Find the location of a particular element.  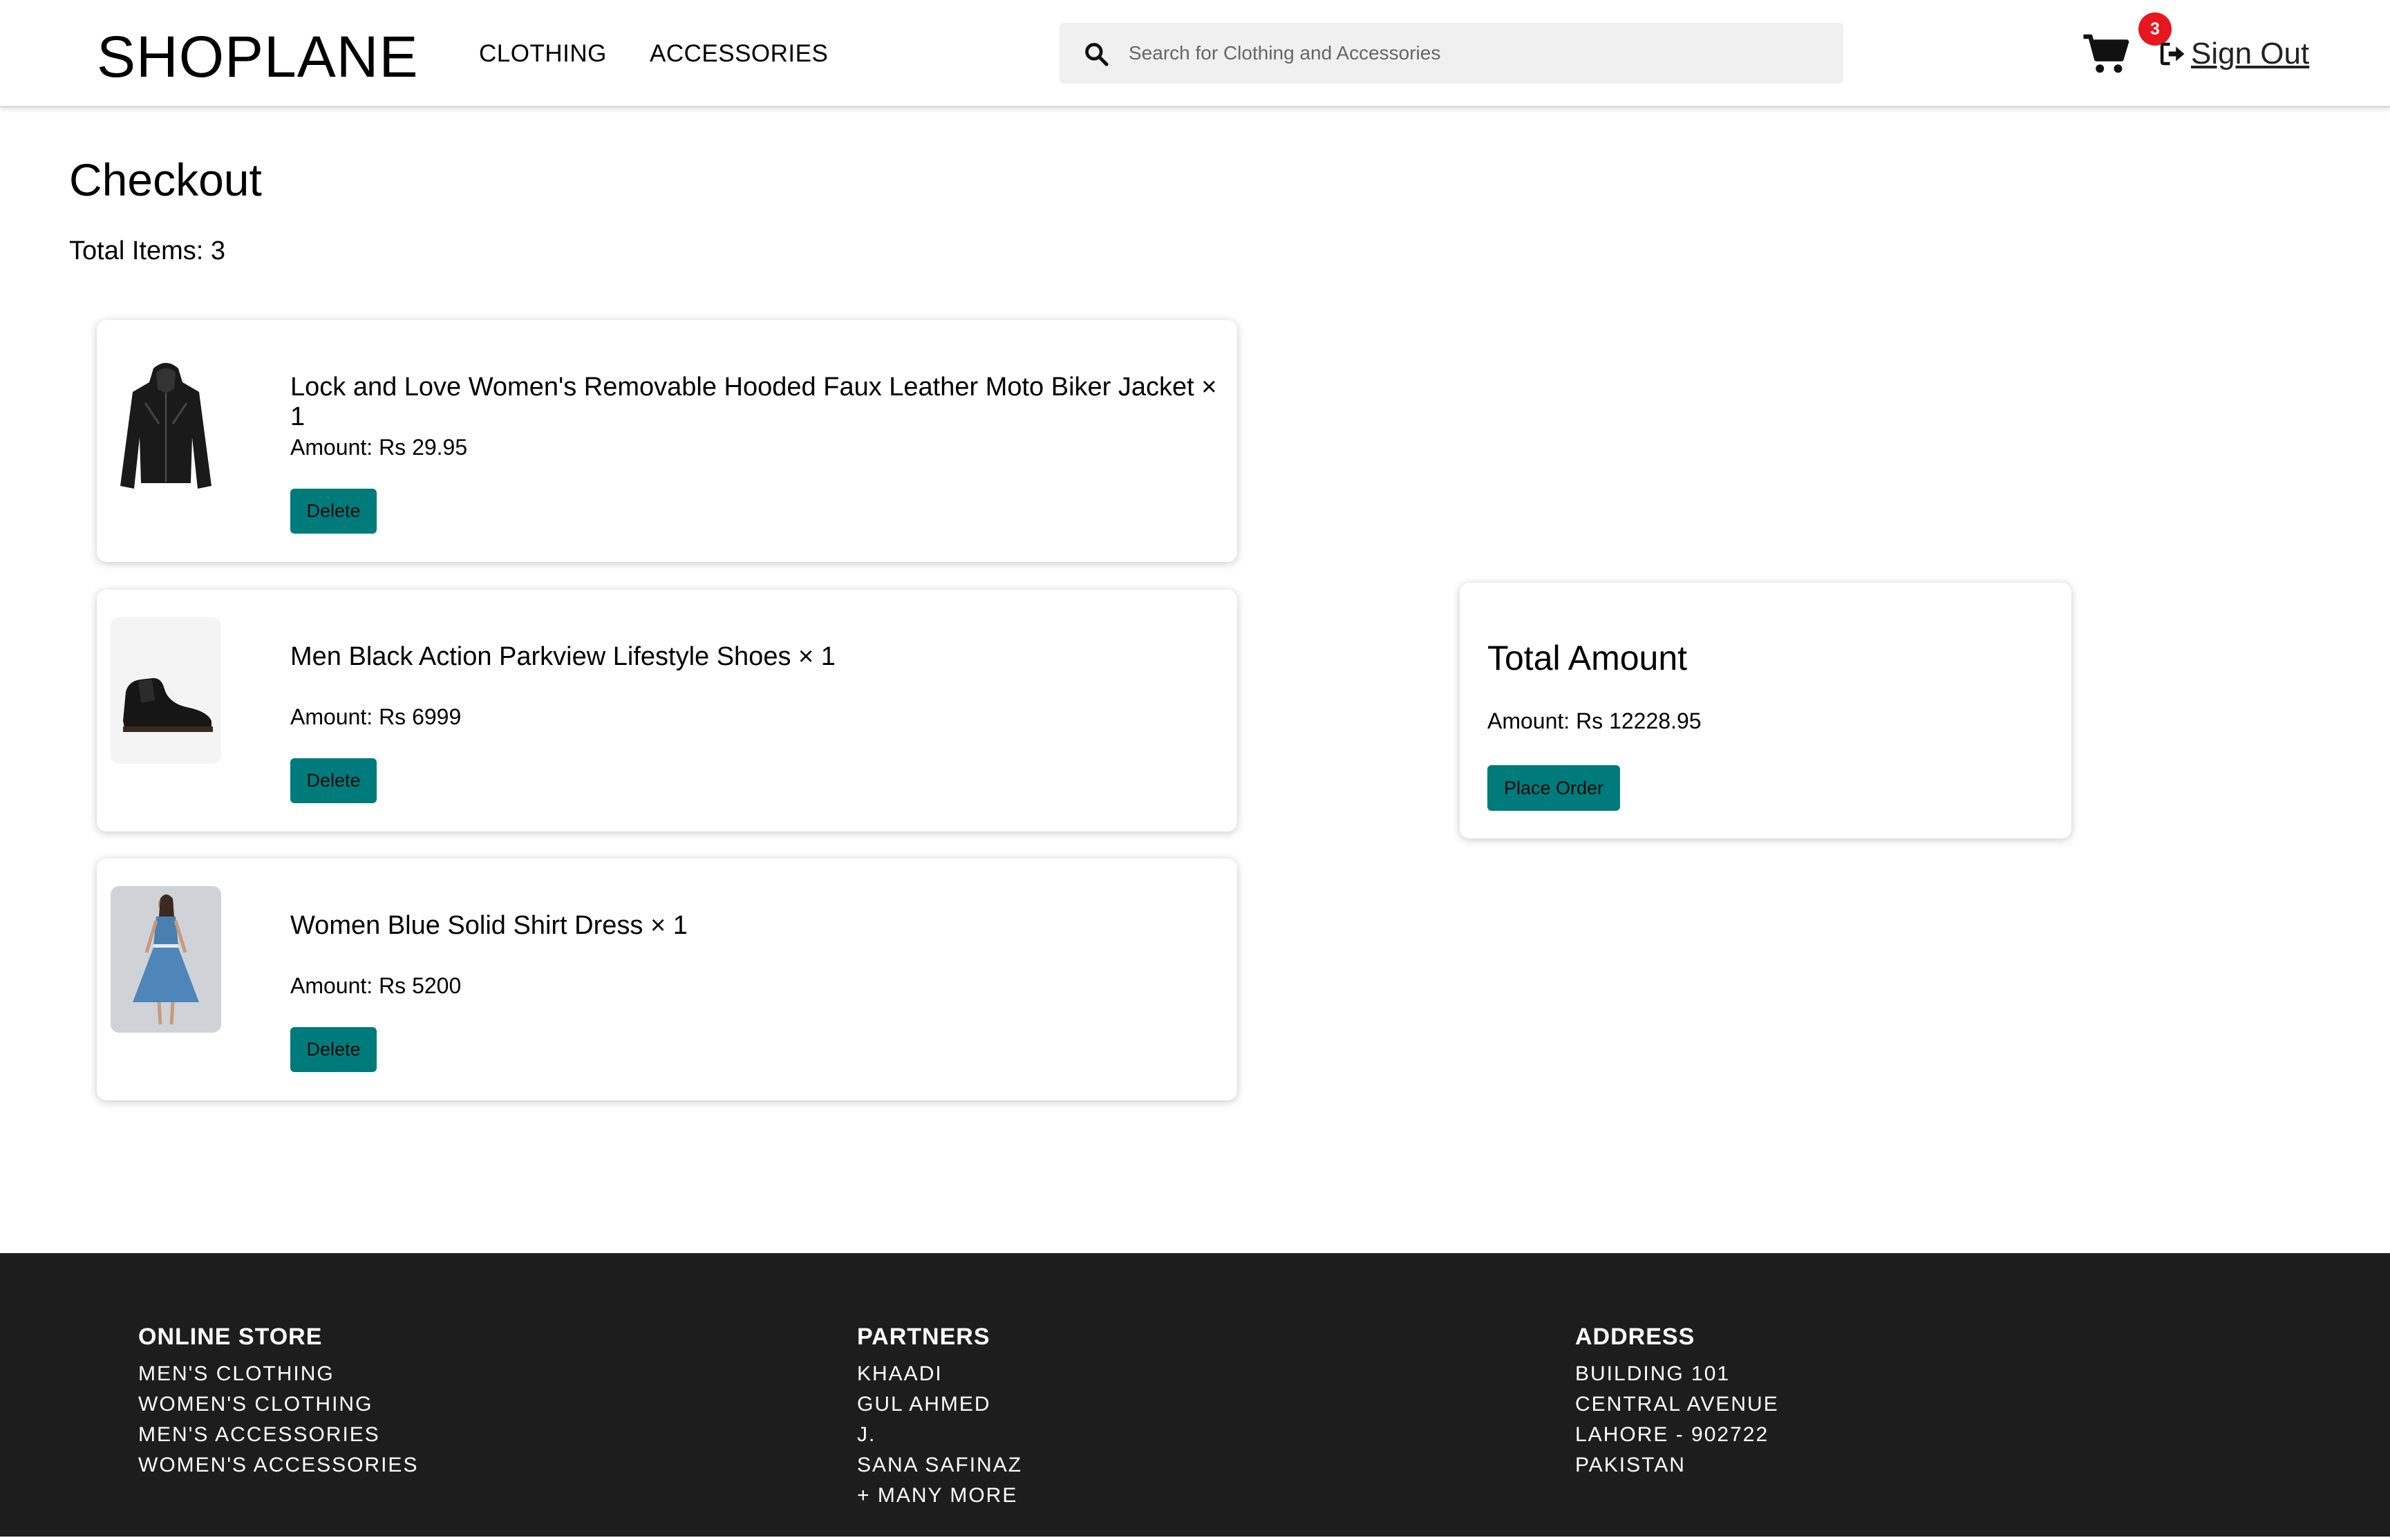

top-header: SHOPLANE CLOTHING ACCESSORIES 3 Sign Out is located at coordinates (1195, 54).